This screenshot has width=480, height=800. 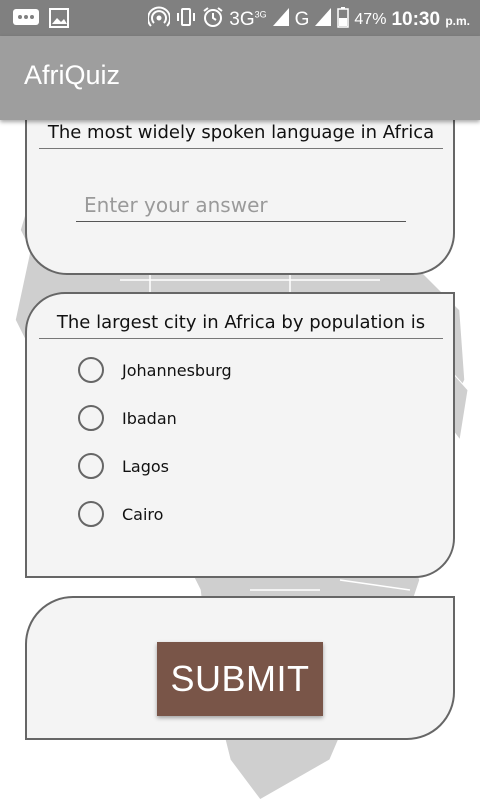 What do you see at coordinates (281, 20) in the screenshot?
I see `signal-icon` at bounding box center [281, 20].